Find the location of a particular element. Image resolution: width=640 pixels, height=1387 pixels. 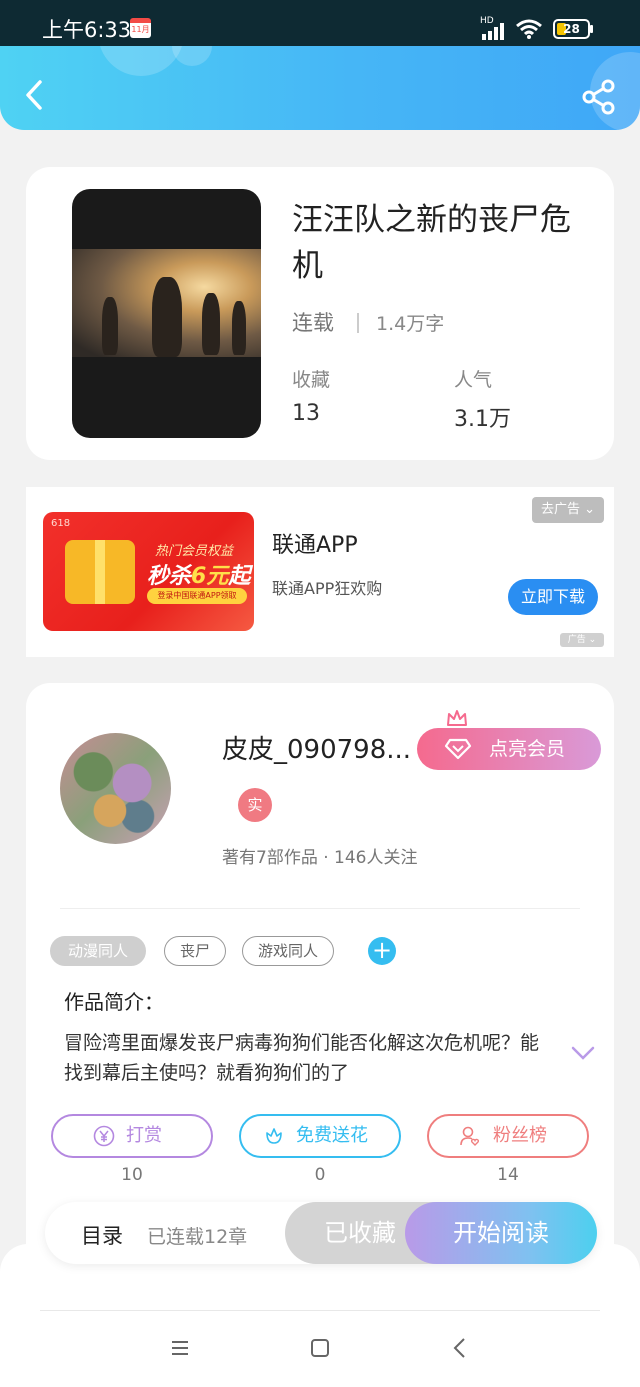

free-flower-label: 免费送花 is located at coordinates (332, 1135).